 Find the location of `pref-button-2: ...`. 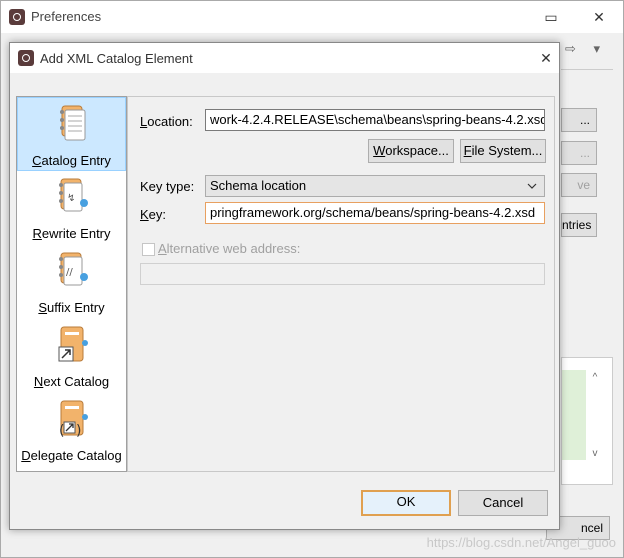

pref-button-2: ... is located at coordinates (579, 153).